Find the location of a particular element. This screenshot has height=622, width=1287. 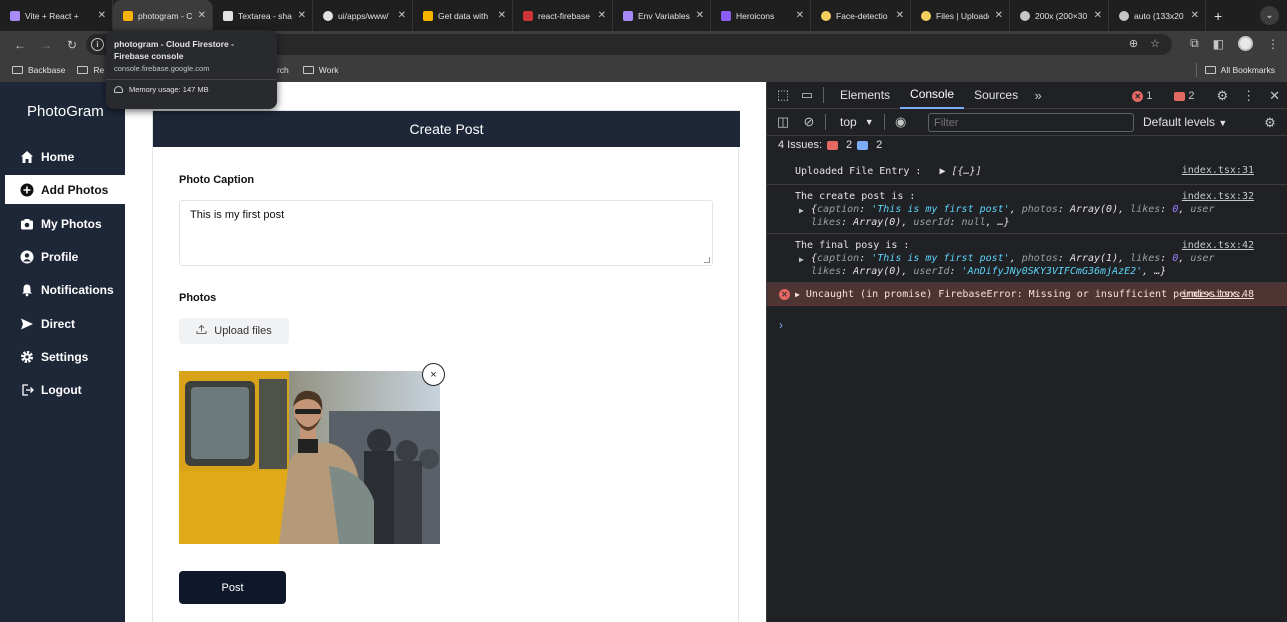

source-link: index.tsx:42 is located at coordinates (1218, 245).